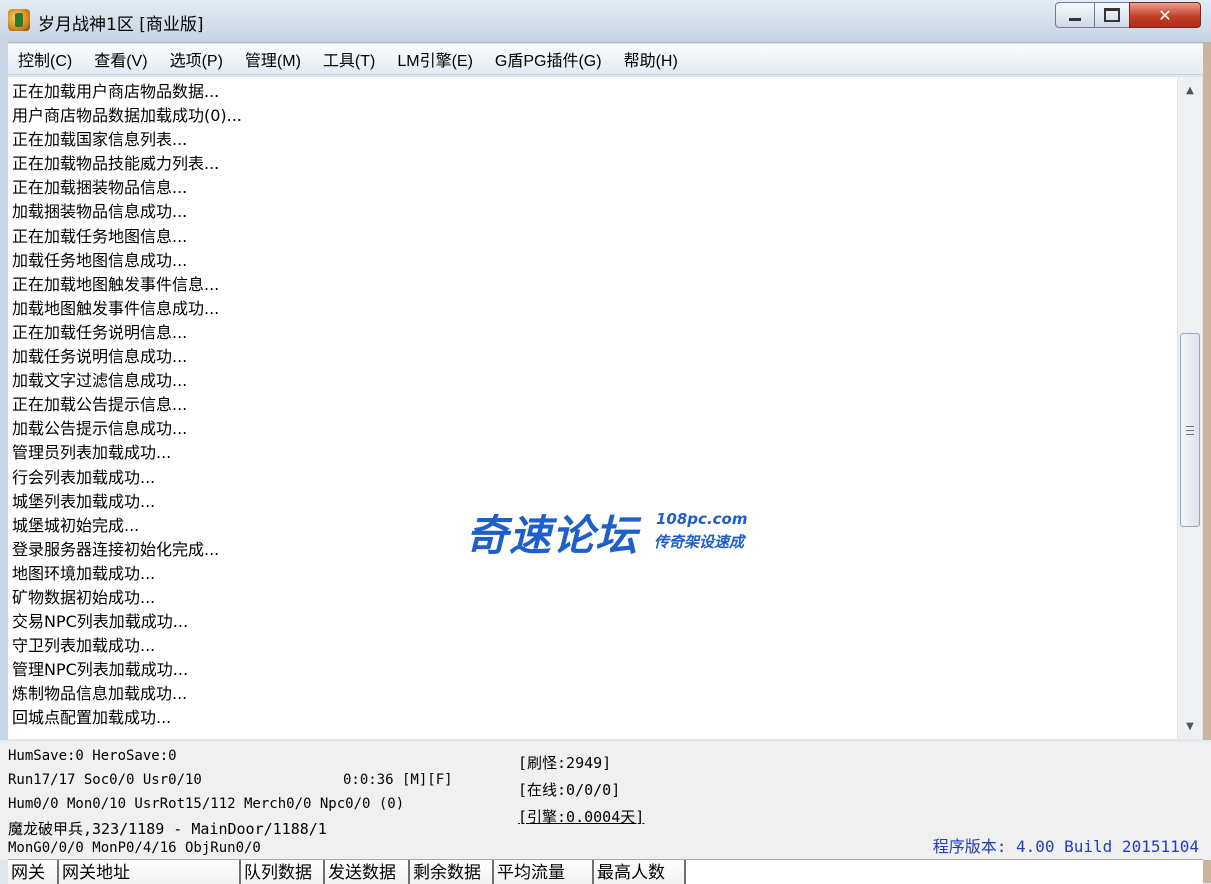  What do you see at coordinates (552, 535) in the screenshot?
I see `watermark-title: 奇速论坛` at bounding box center [552, 535].